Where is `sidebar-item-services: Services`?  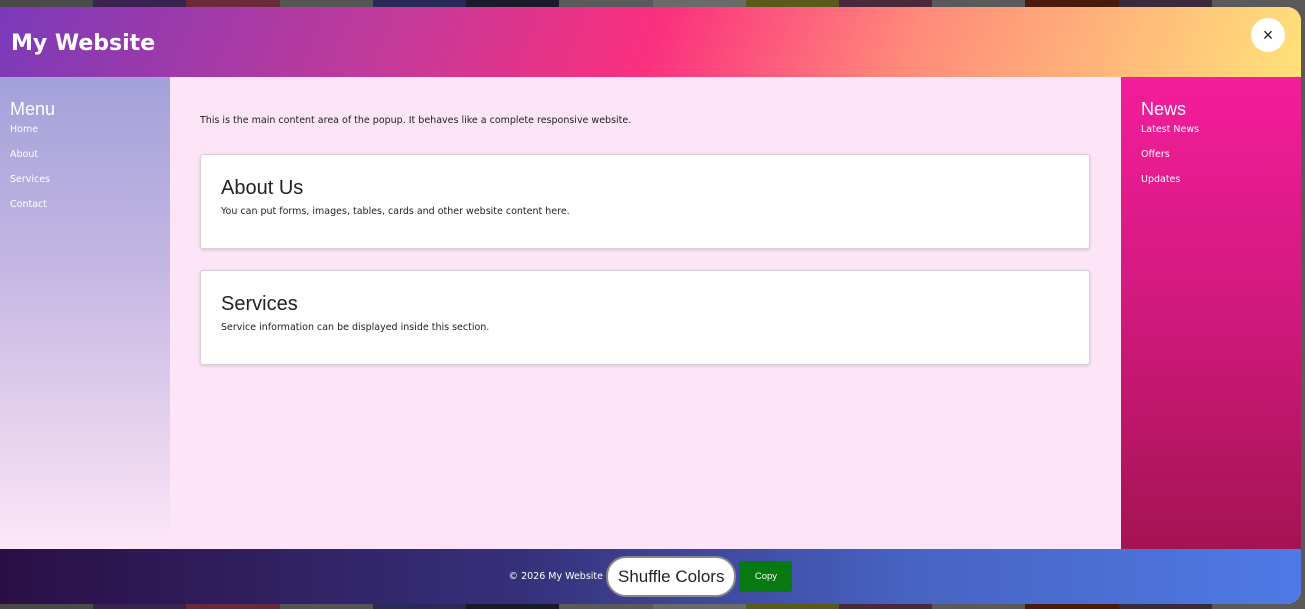 sidebar-item-services: Services is located at coordinates (85, 186).